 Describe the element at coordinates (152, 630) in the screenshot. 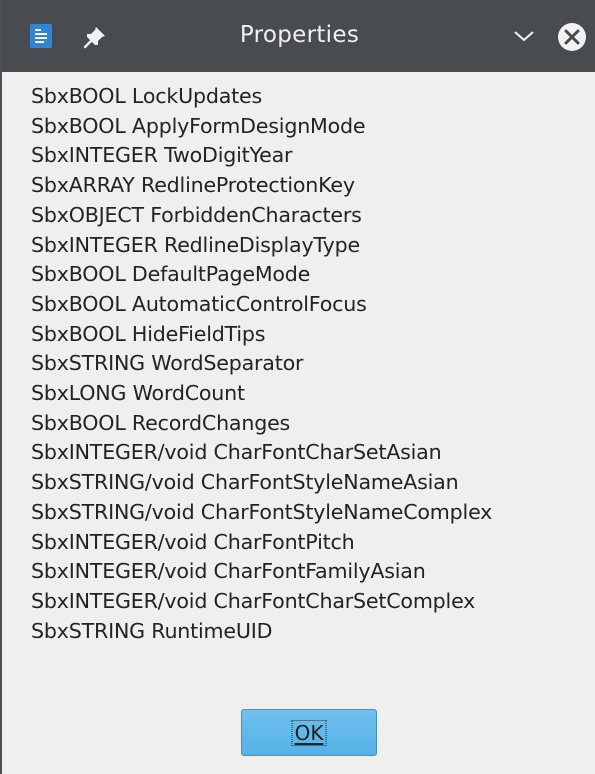

I see `list-item: SbxSTRING RuntimeUID` at that location.